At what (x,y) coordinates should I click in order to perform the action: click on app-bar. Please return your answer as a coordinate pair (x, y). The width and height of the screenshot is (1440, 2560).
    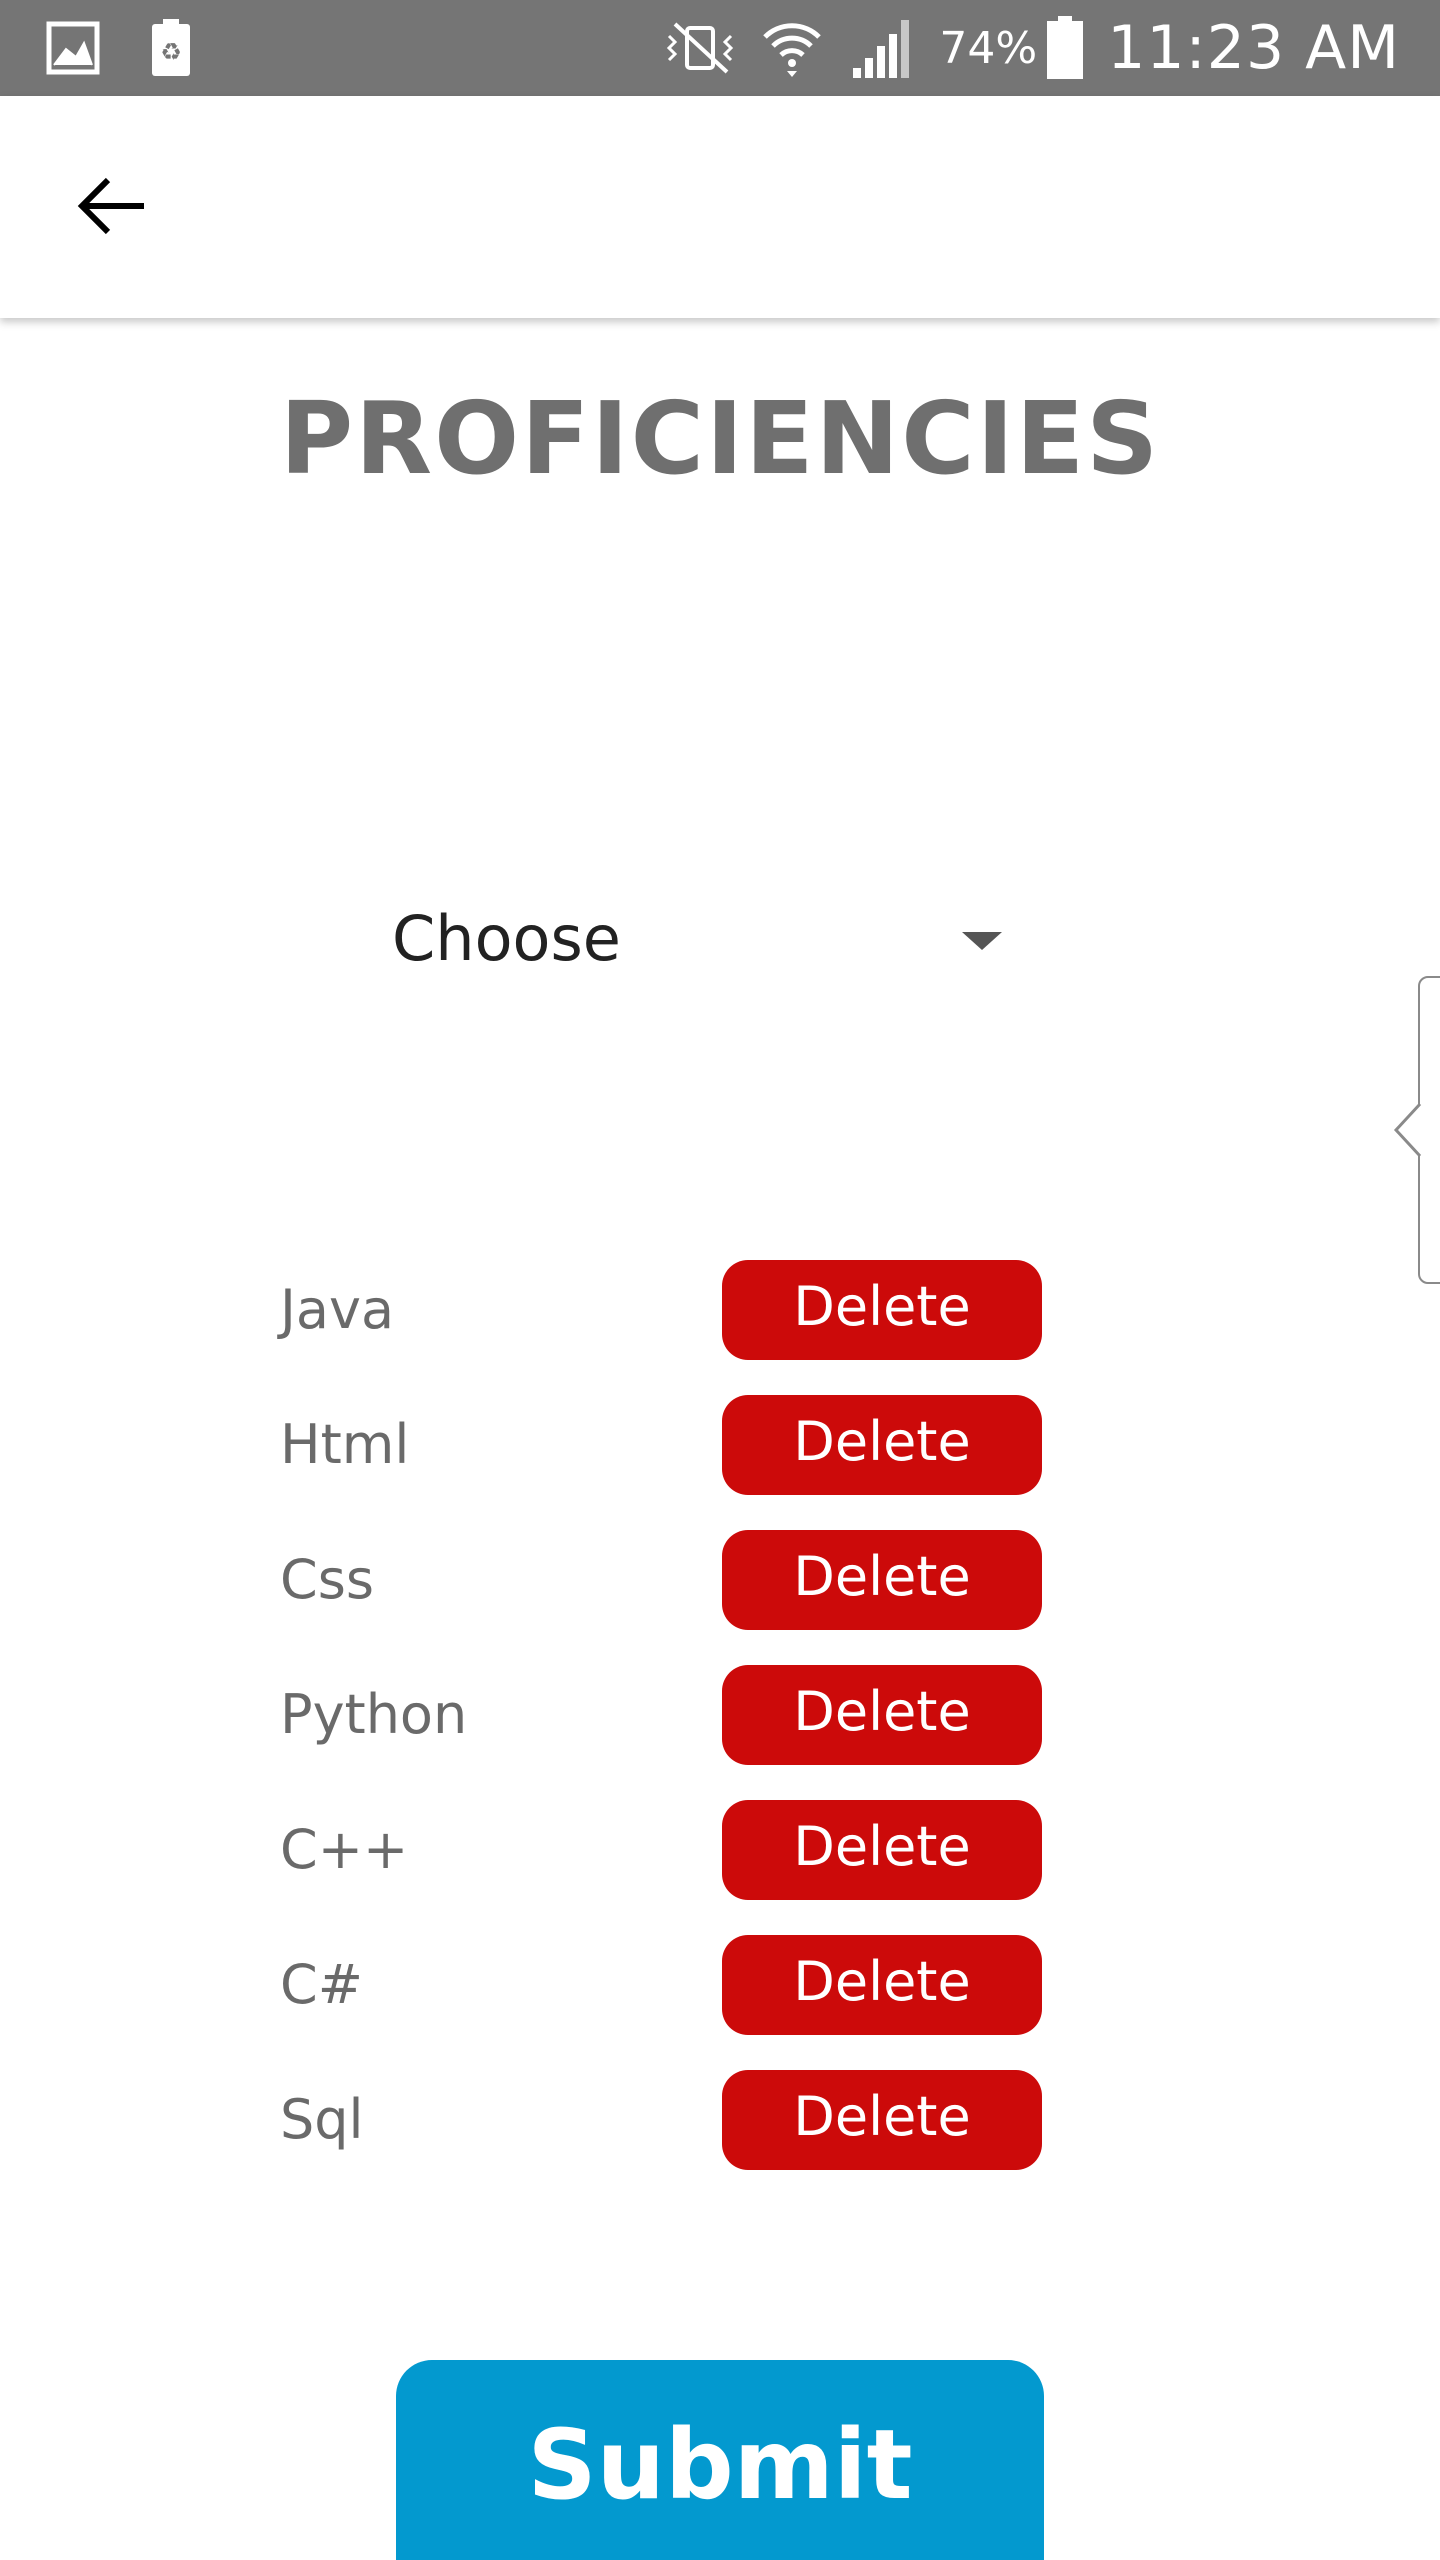
    Looking at the image, I should click on (720, 207).